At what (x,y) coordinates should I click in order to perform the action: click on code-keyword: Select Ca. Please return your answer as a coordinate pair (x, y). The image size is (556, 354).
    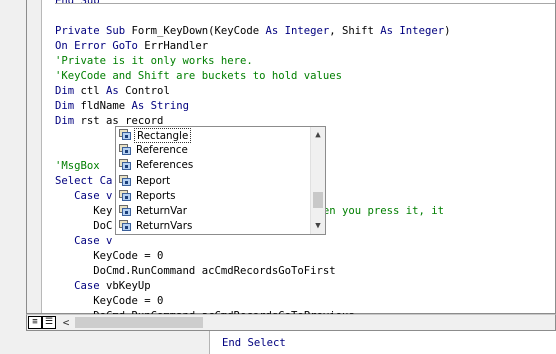
    Looking at the image, I should click on (84, 181).